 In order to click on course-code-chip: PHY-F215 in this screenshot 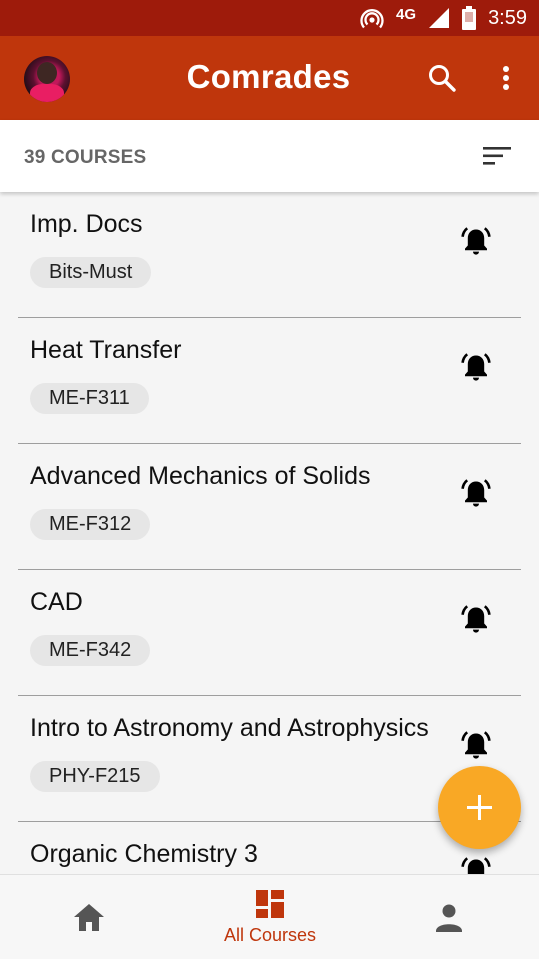, I will do `click(95, 776)`.